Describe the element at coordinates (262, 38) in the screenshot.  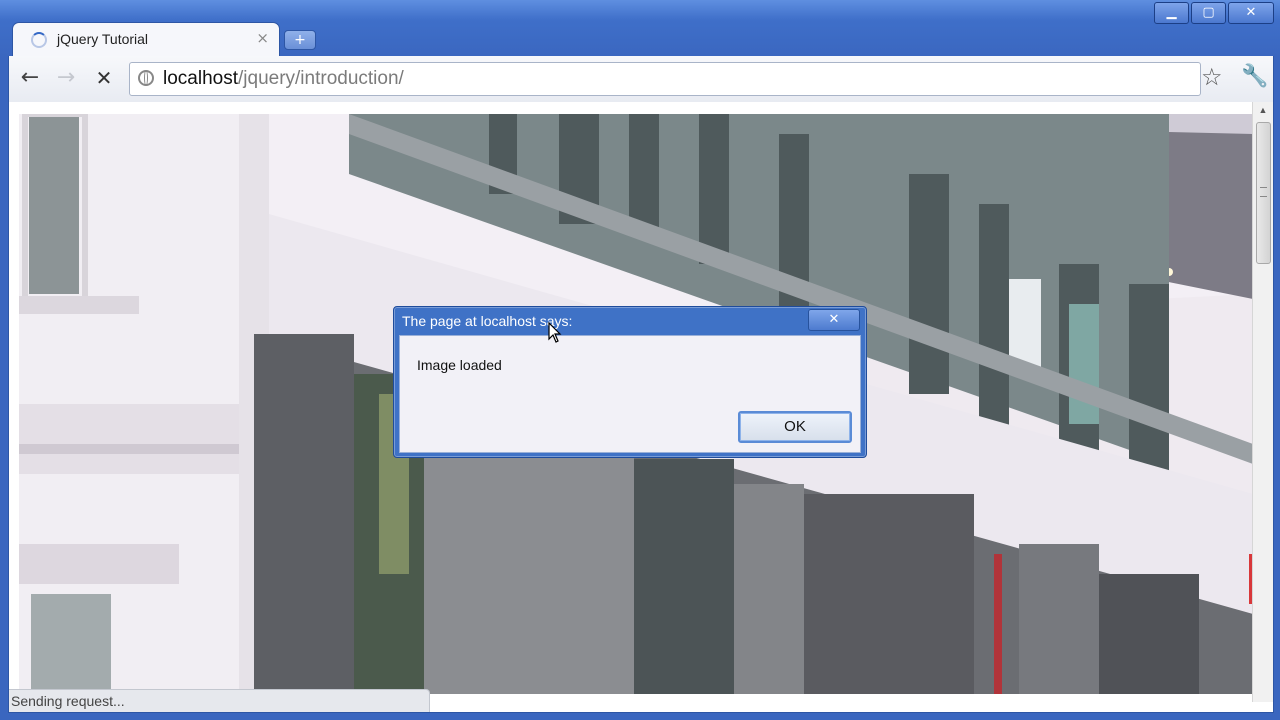
I see `tab-close-icon: ×` at that location.